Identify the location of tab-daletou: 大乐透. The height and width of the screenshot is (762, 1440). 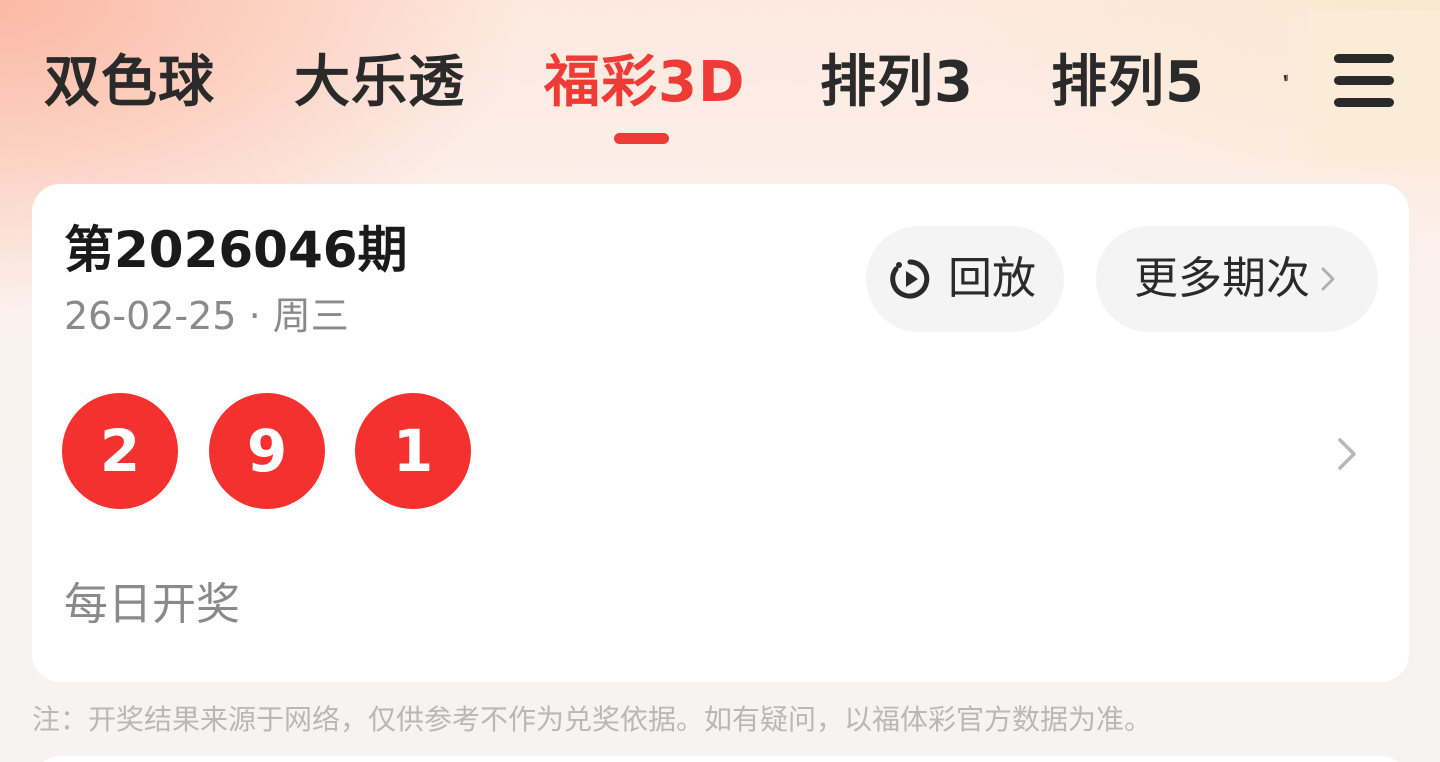
(379, 83).